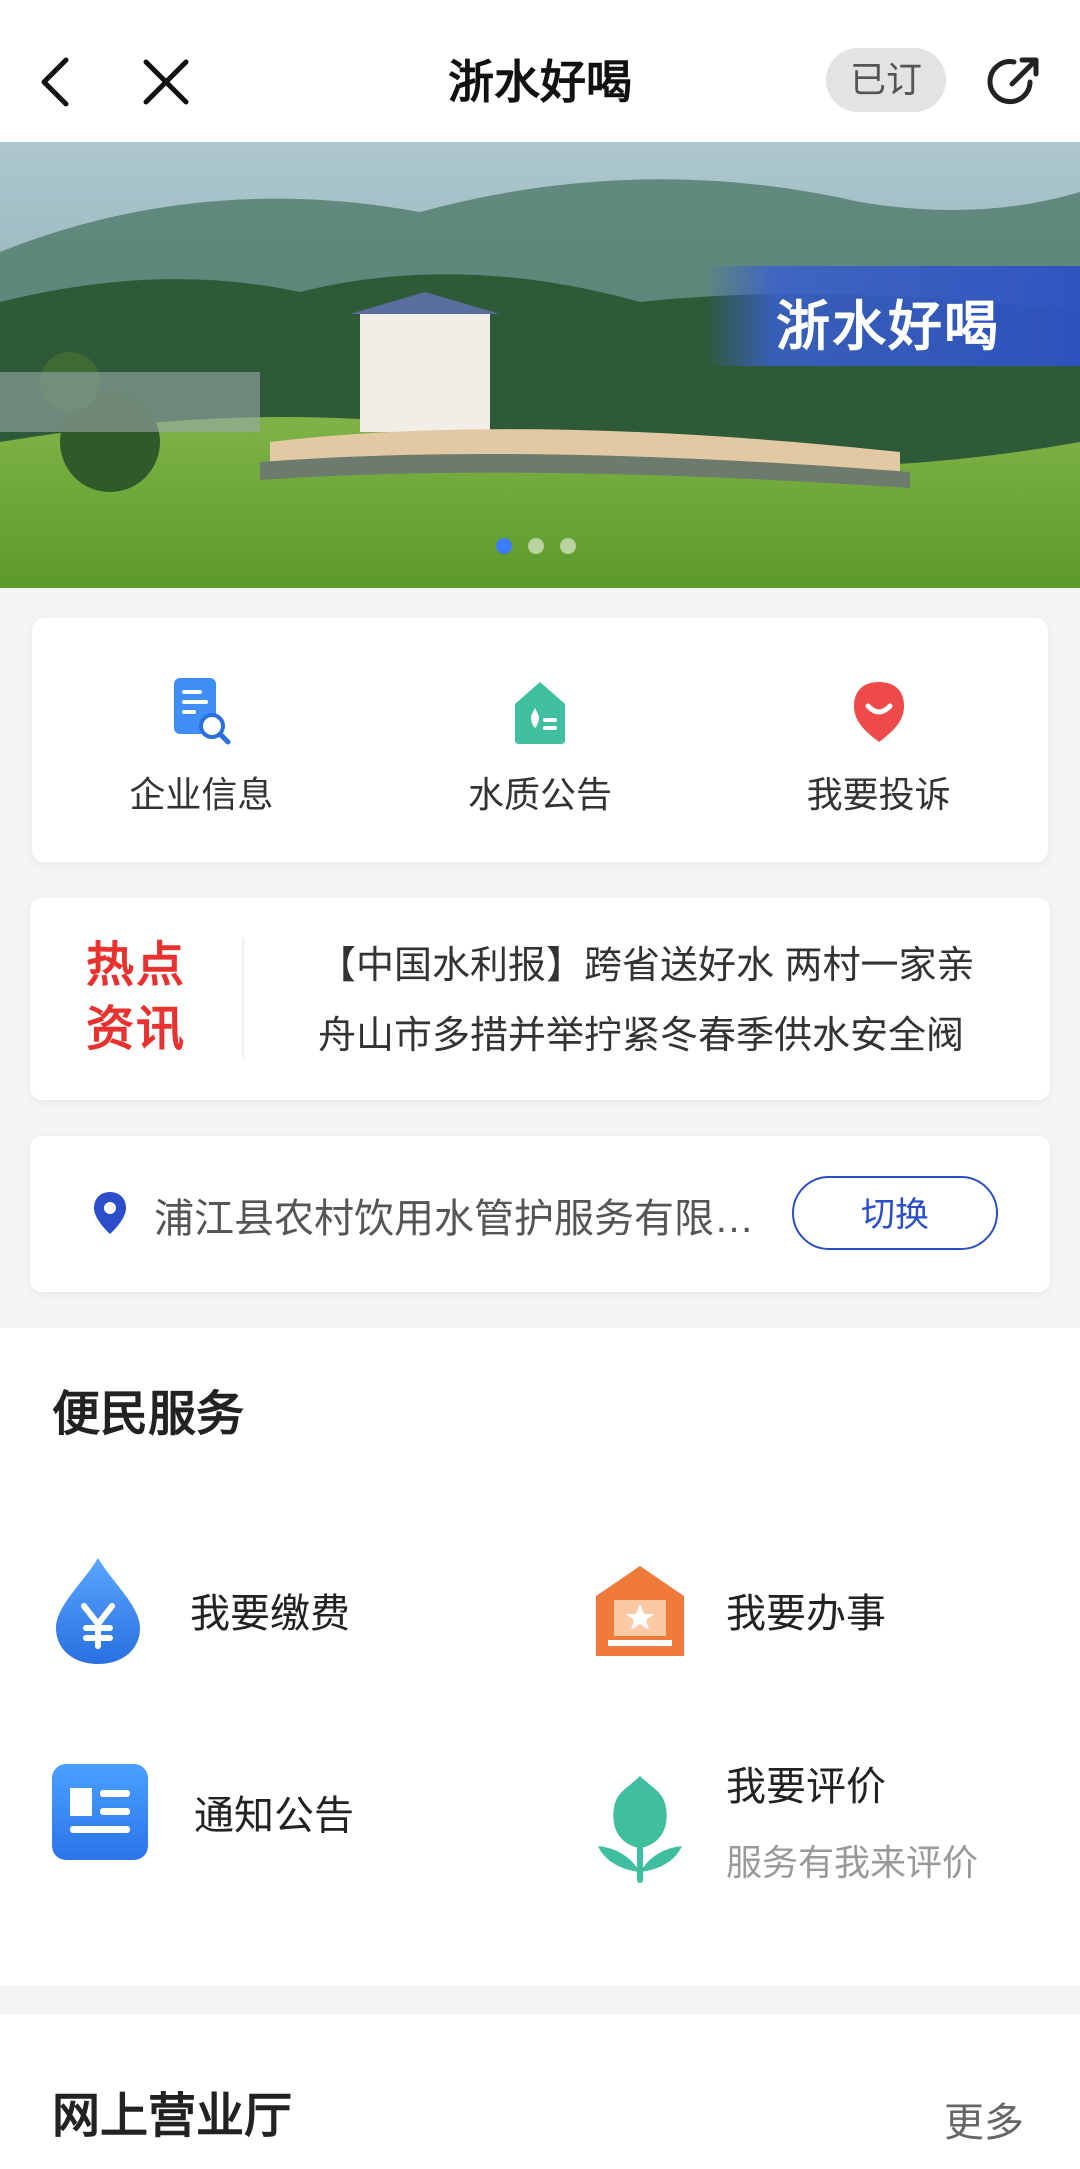 This screenshot has height=2169, width=1080. I want to click on service-label: 我要评价, so click(806, 1787).